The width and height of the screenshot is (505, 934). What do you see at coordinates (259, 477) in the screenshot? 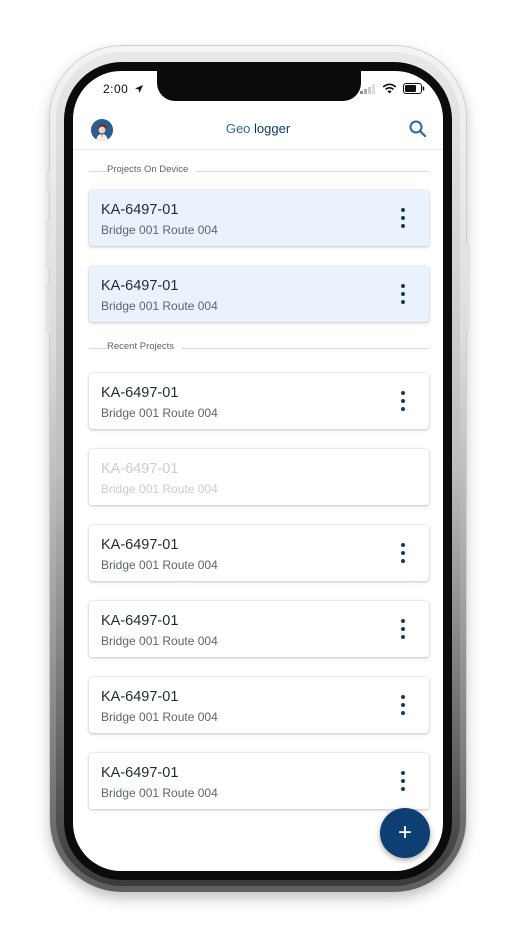
I see `recent-project-card-disabled: KA-6497-01 Bridge 001 Route 004` at bounding box center [259, 477].